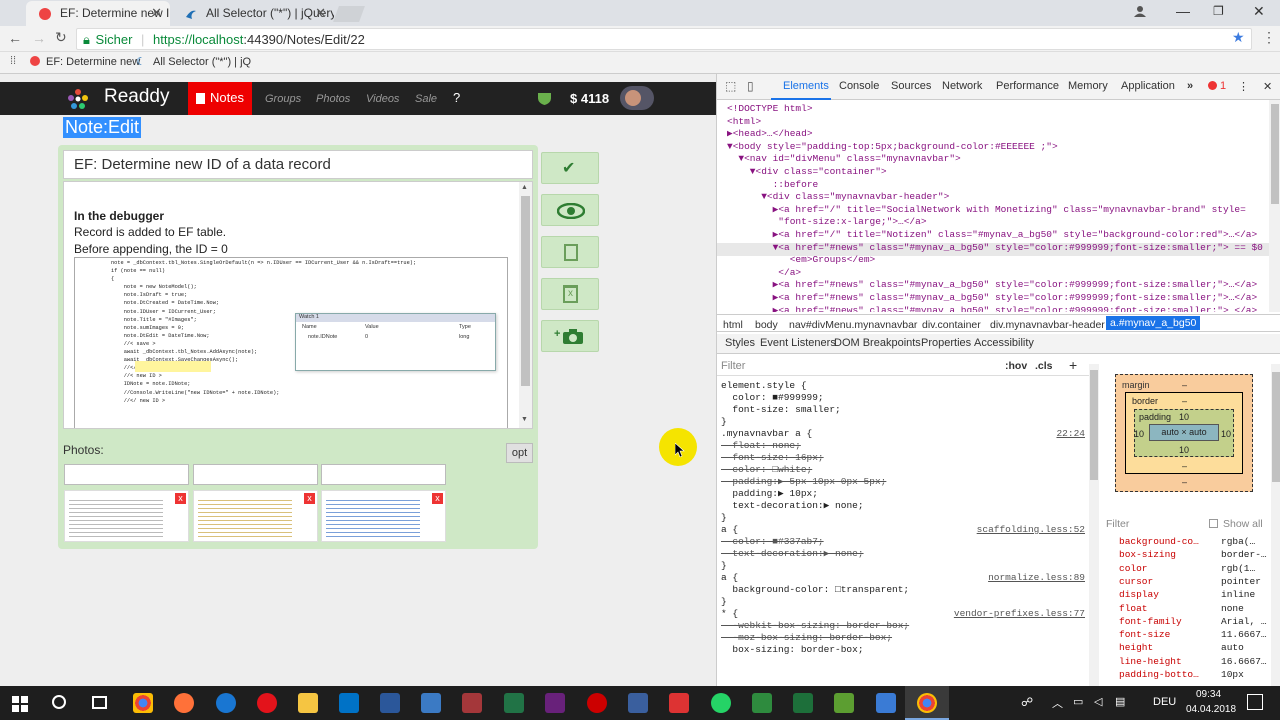  Describe the element at coordinates (733, 325) in the screenshot. I see `breadcrumb-item: html` at that location.